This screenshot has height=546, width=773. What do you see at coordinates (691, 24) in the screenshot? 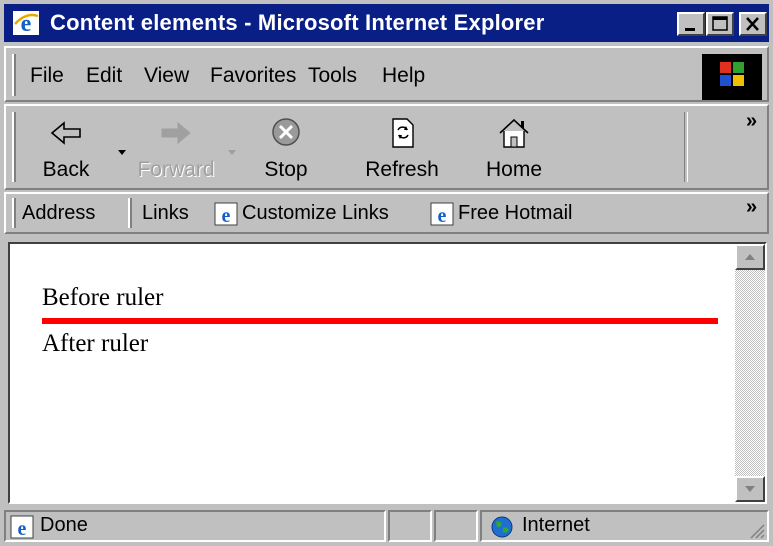
I see `minimize-button` at bounding box center [691, 24].